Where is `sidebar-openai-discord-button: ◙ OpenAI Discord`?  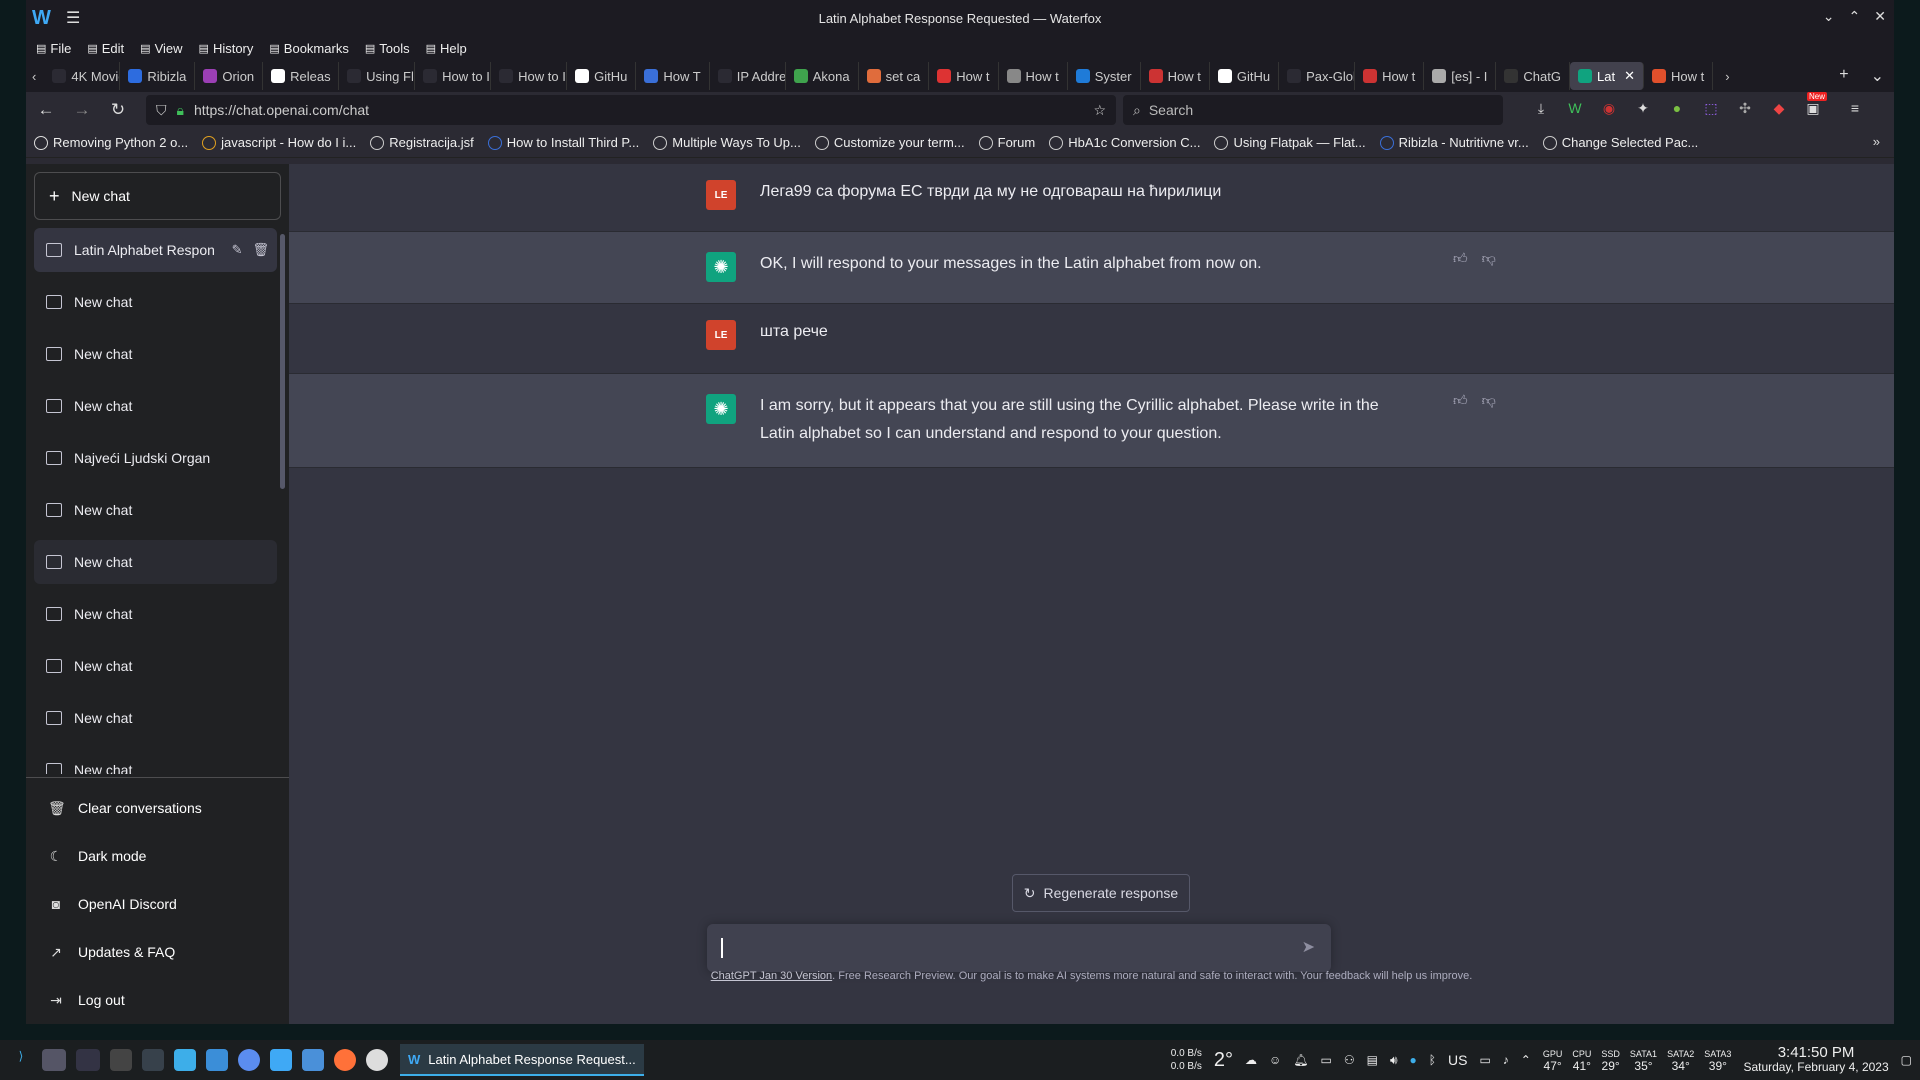
sidebar-openai-discord-button: ◙ OpenAI Discord is located at coordinates (157, 904).